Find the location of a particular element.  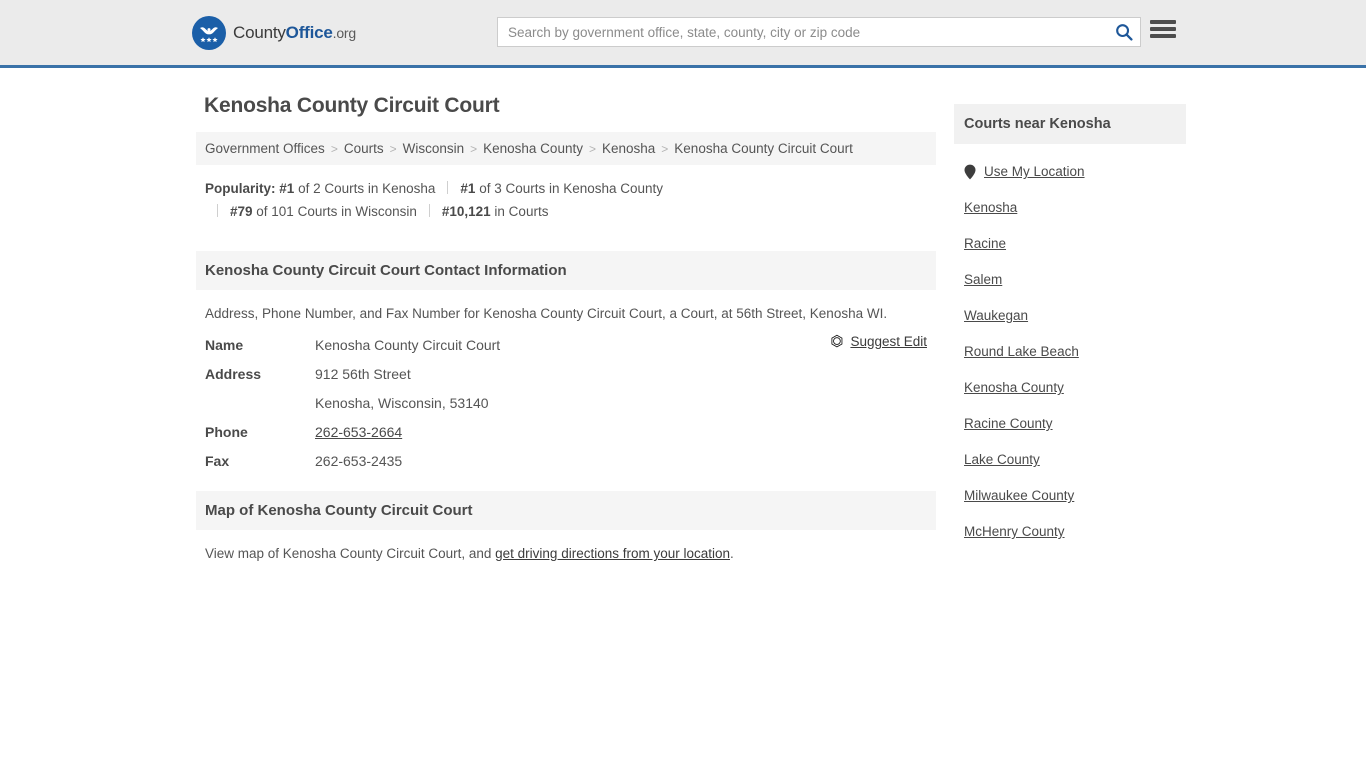

suggest-edit-label: Suggest Edit is located at coordinates (888, 341).